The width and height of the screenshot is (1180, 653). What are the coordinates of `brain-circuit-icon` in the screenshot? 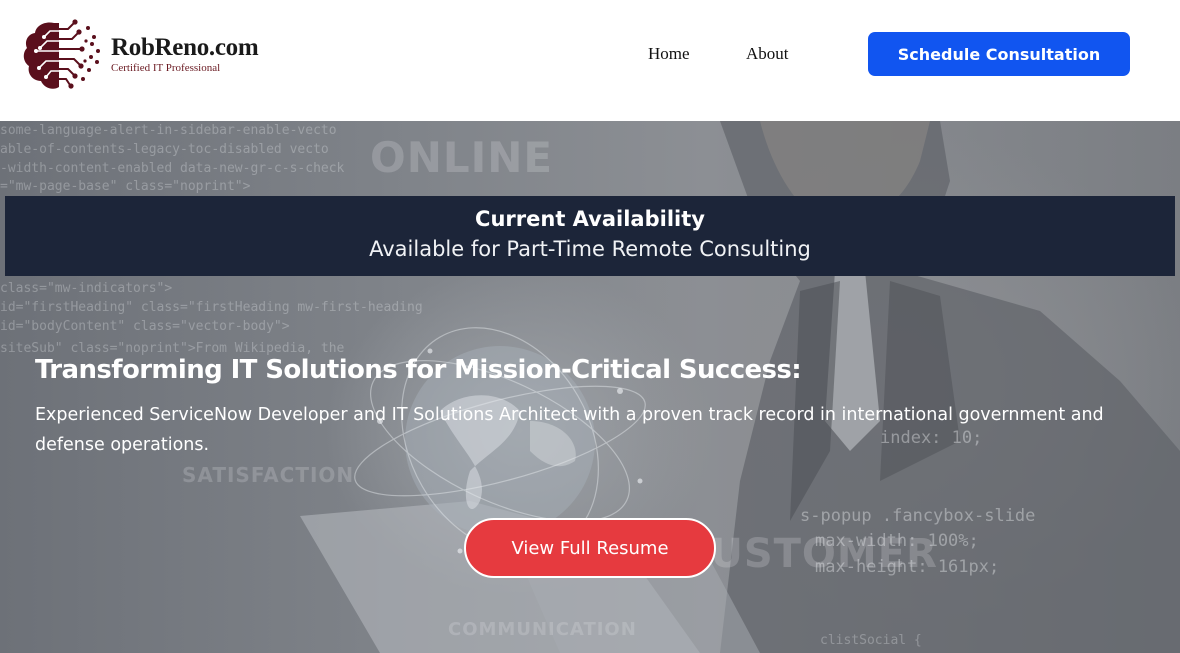 It's located at (61, 54).